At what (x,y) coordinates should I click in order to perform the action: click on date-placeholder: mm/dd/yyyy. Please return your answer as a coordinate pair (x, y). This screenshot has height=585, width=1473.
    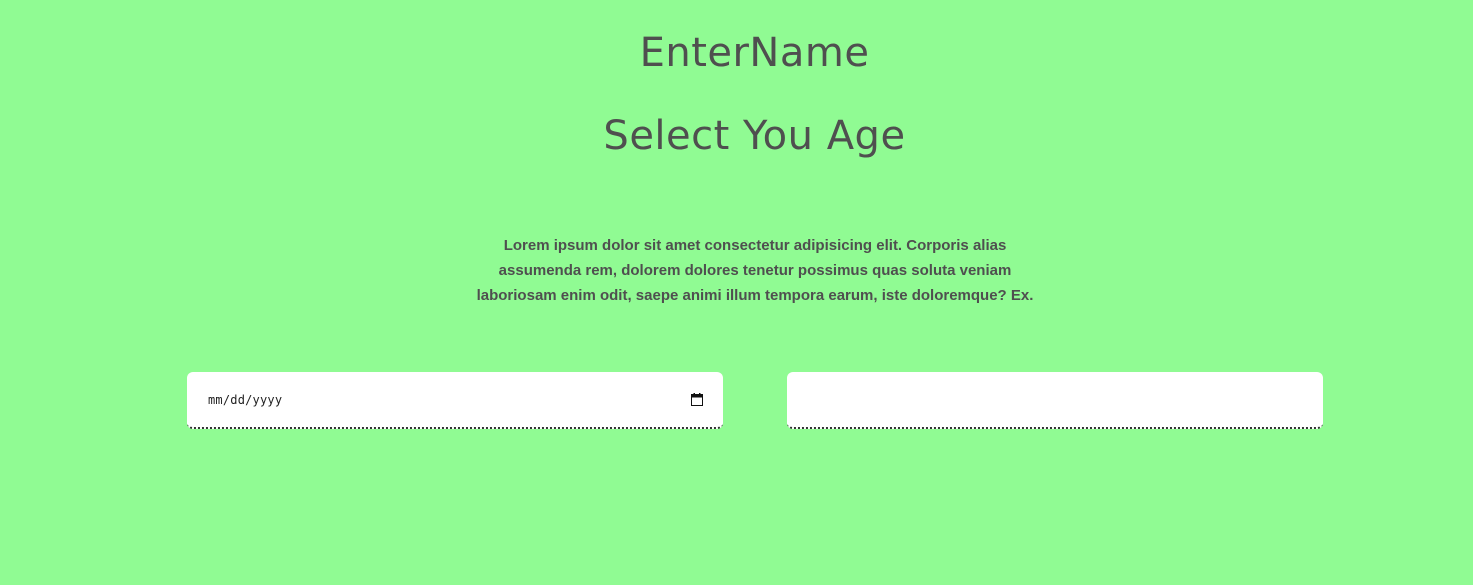
    Looking at the image, I should click on (449, 400).